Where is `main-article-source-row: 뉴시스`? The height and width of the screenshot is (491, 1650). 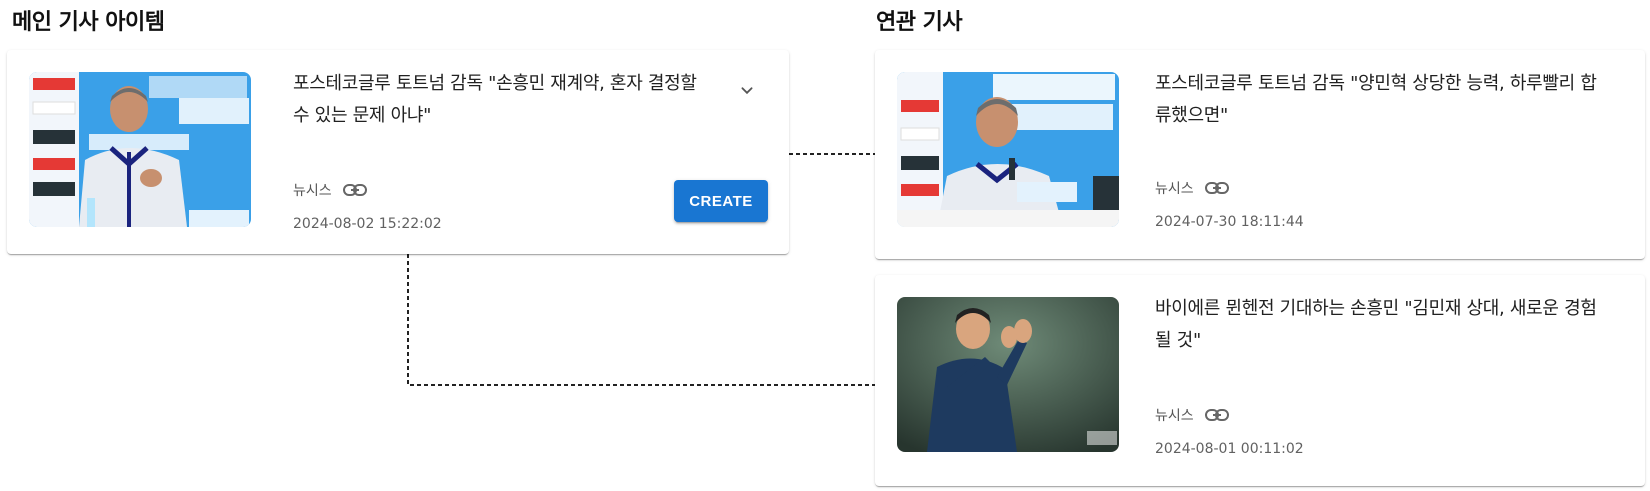
main-article-source-row: 뉴시스 is located at coordinates (330, 190).